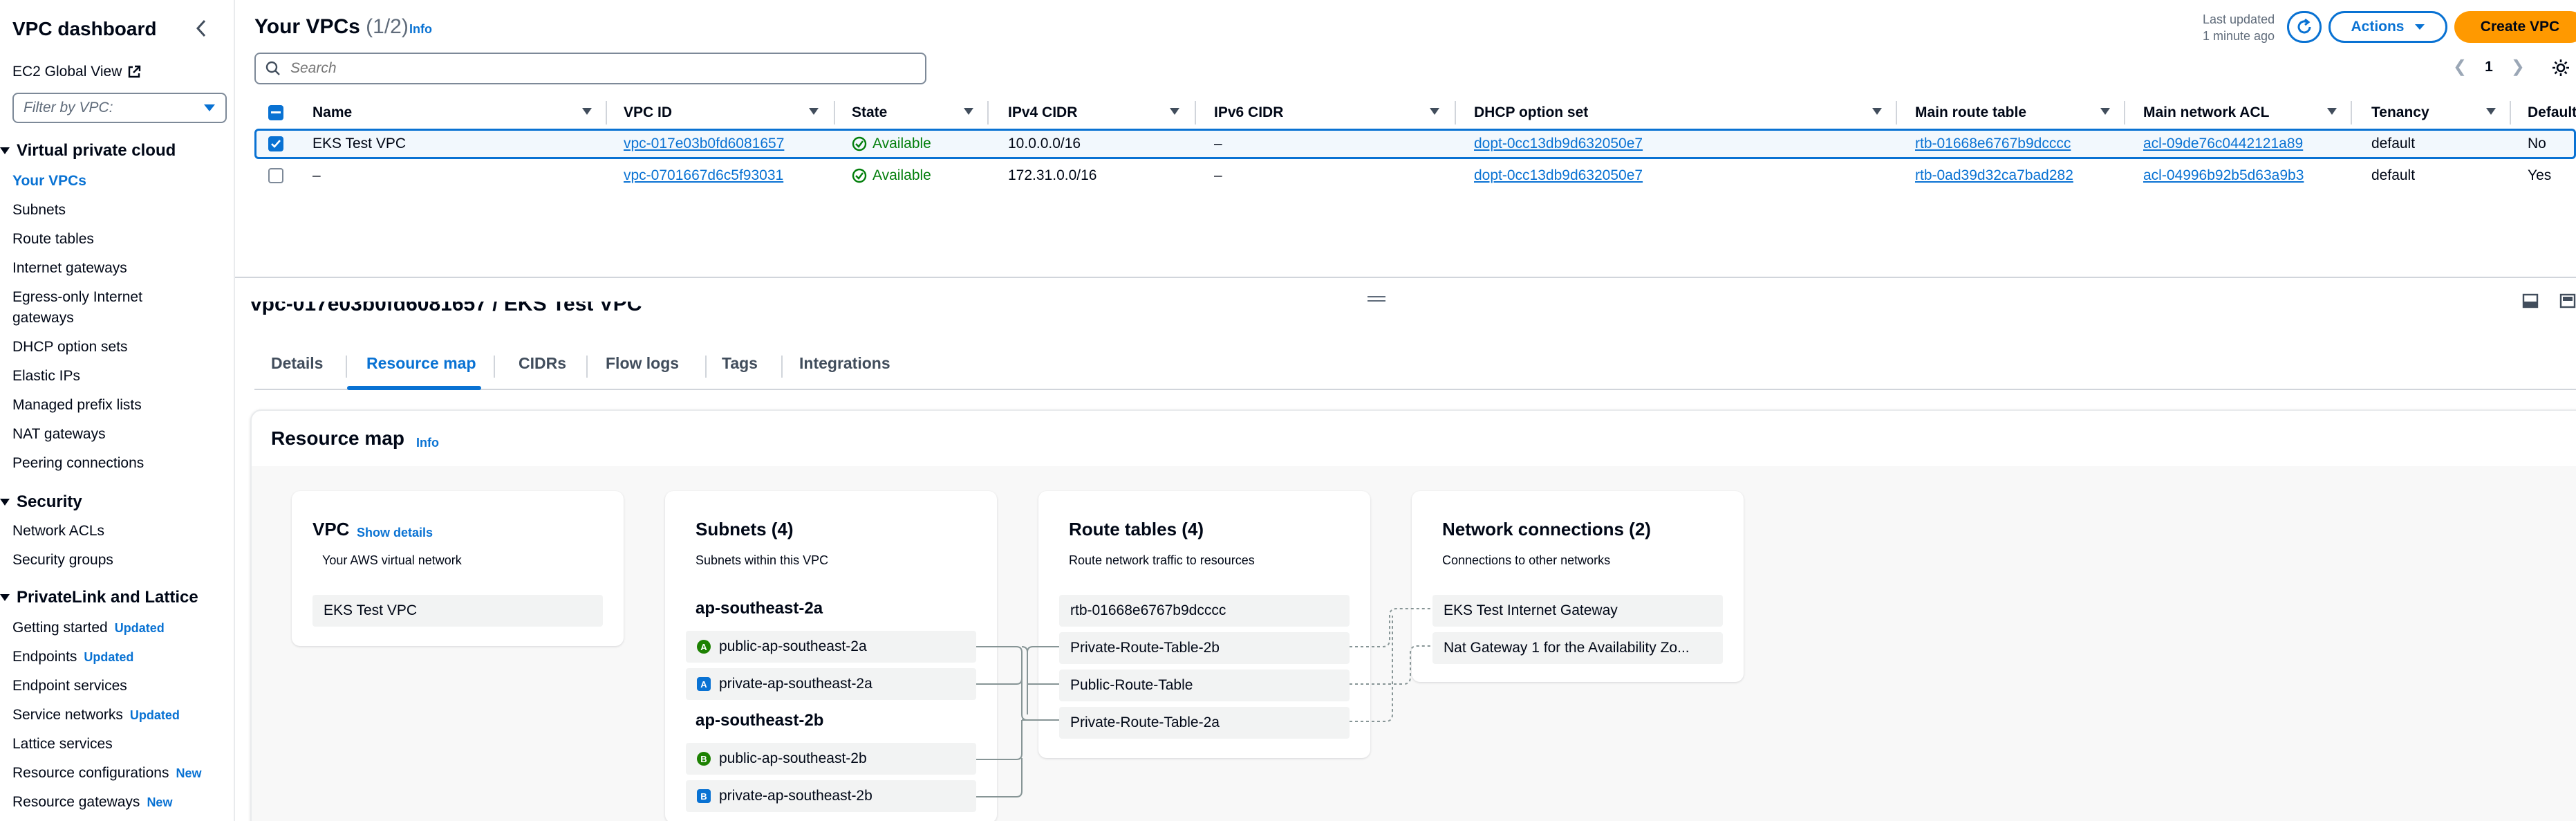 This screenshot has height=821, width=2576. I want to click on resource-map-connectors, so click(1204, 702).